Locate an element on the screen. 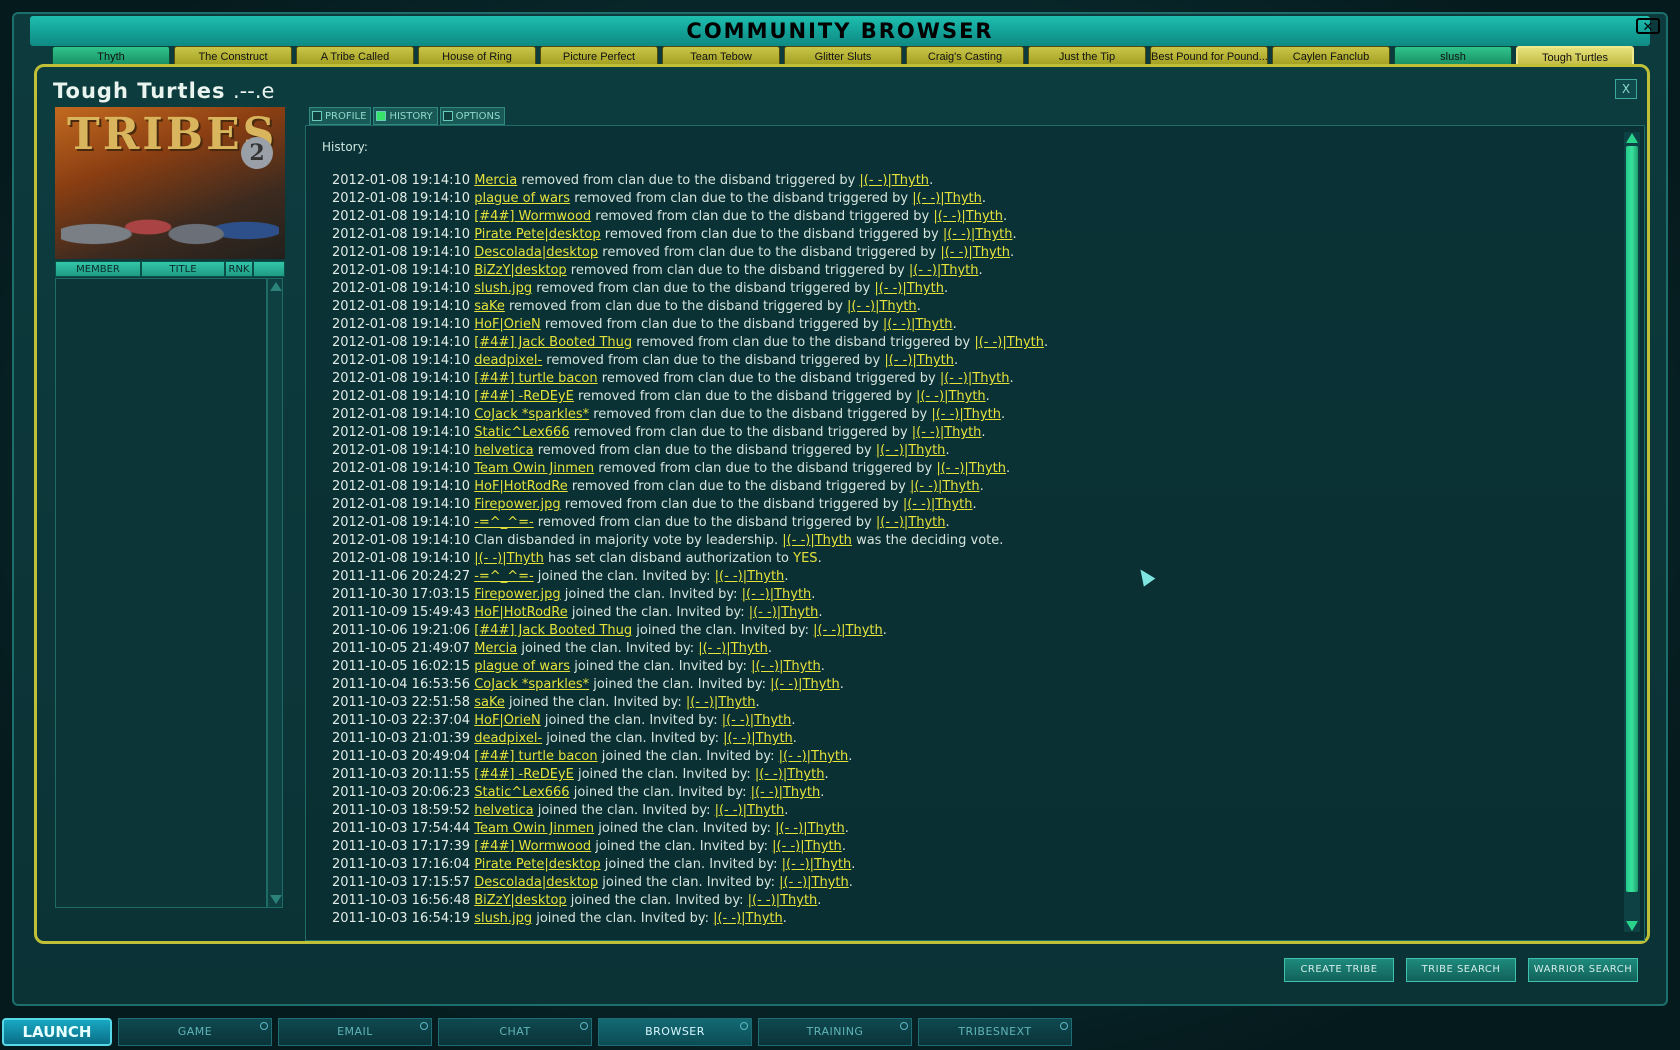 The width and height of the screenshot is (1680, 1050). launchbar-chat: CHAT is located at coordinates (515, 1032).